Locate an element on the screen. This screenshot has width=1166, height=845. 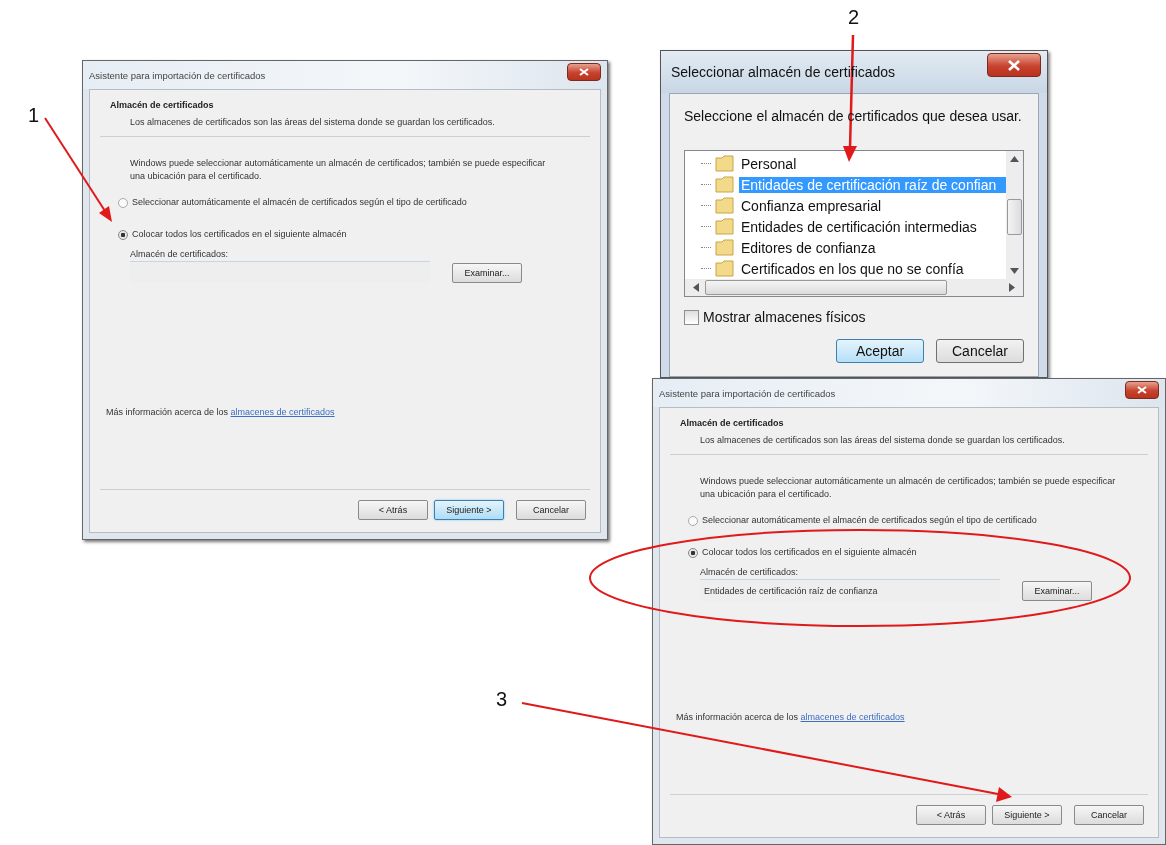
dialog-button: Cancelar is located at coordinates (980, 351).